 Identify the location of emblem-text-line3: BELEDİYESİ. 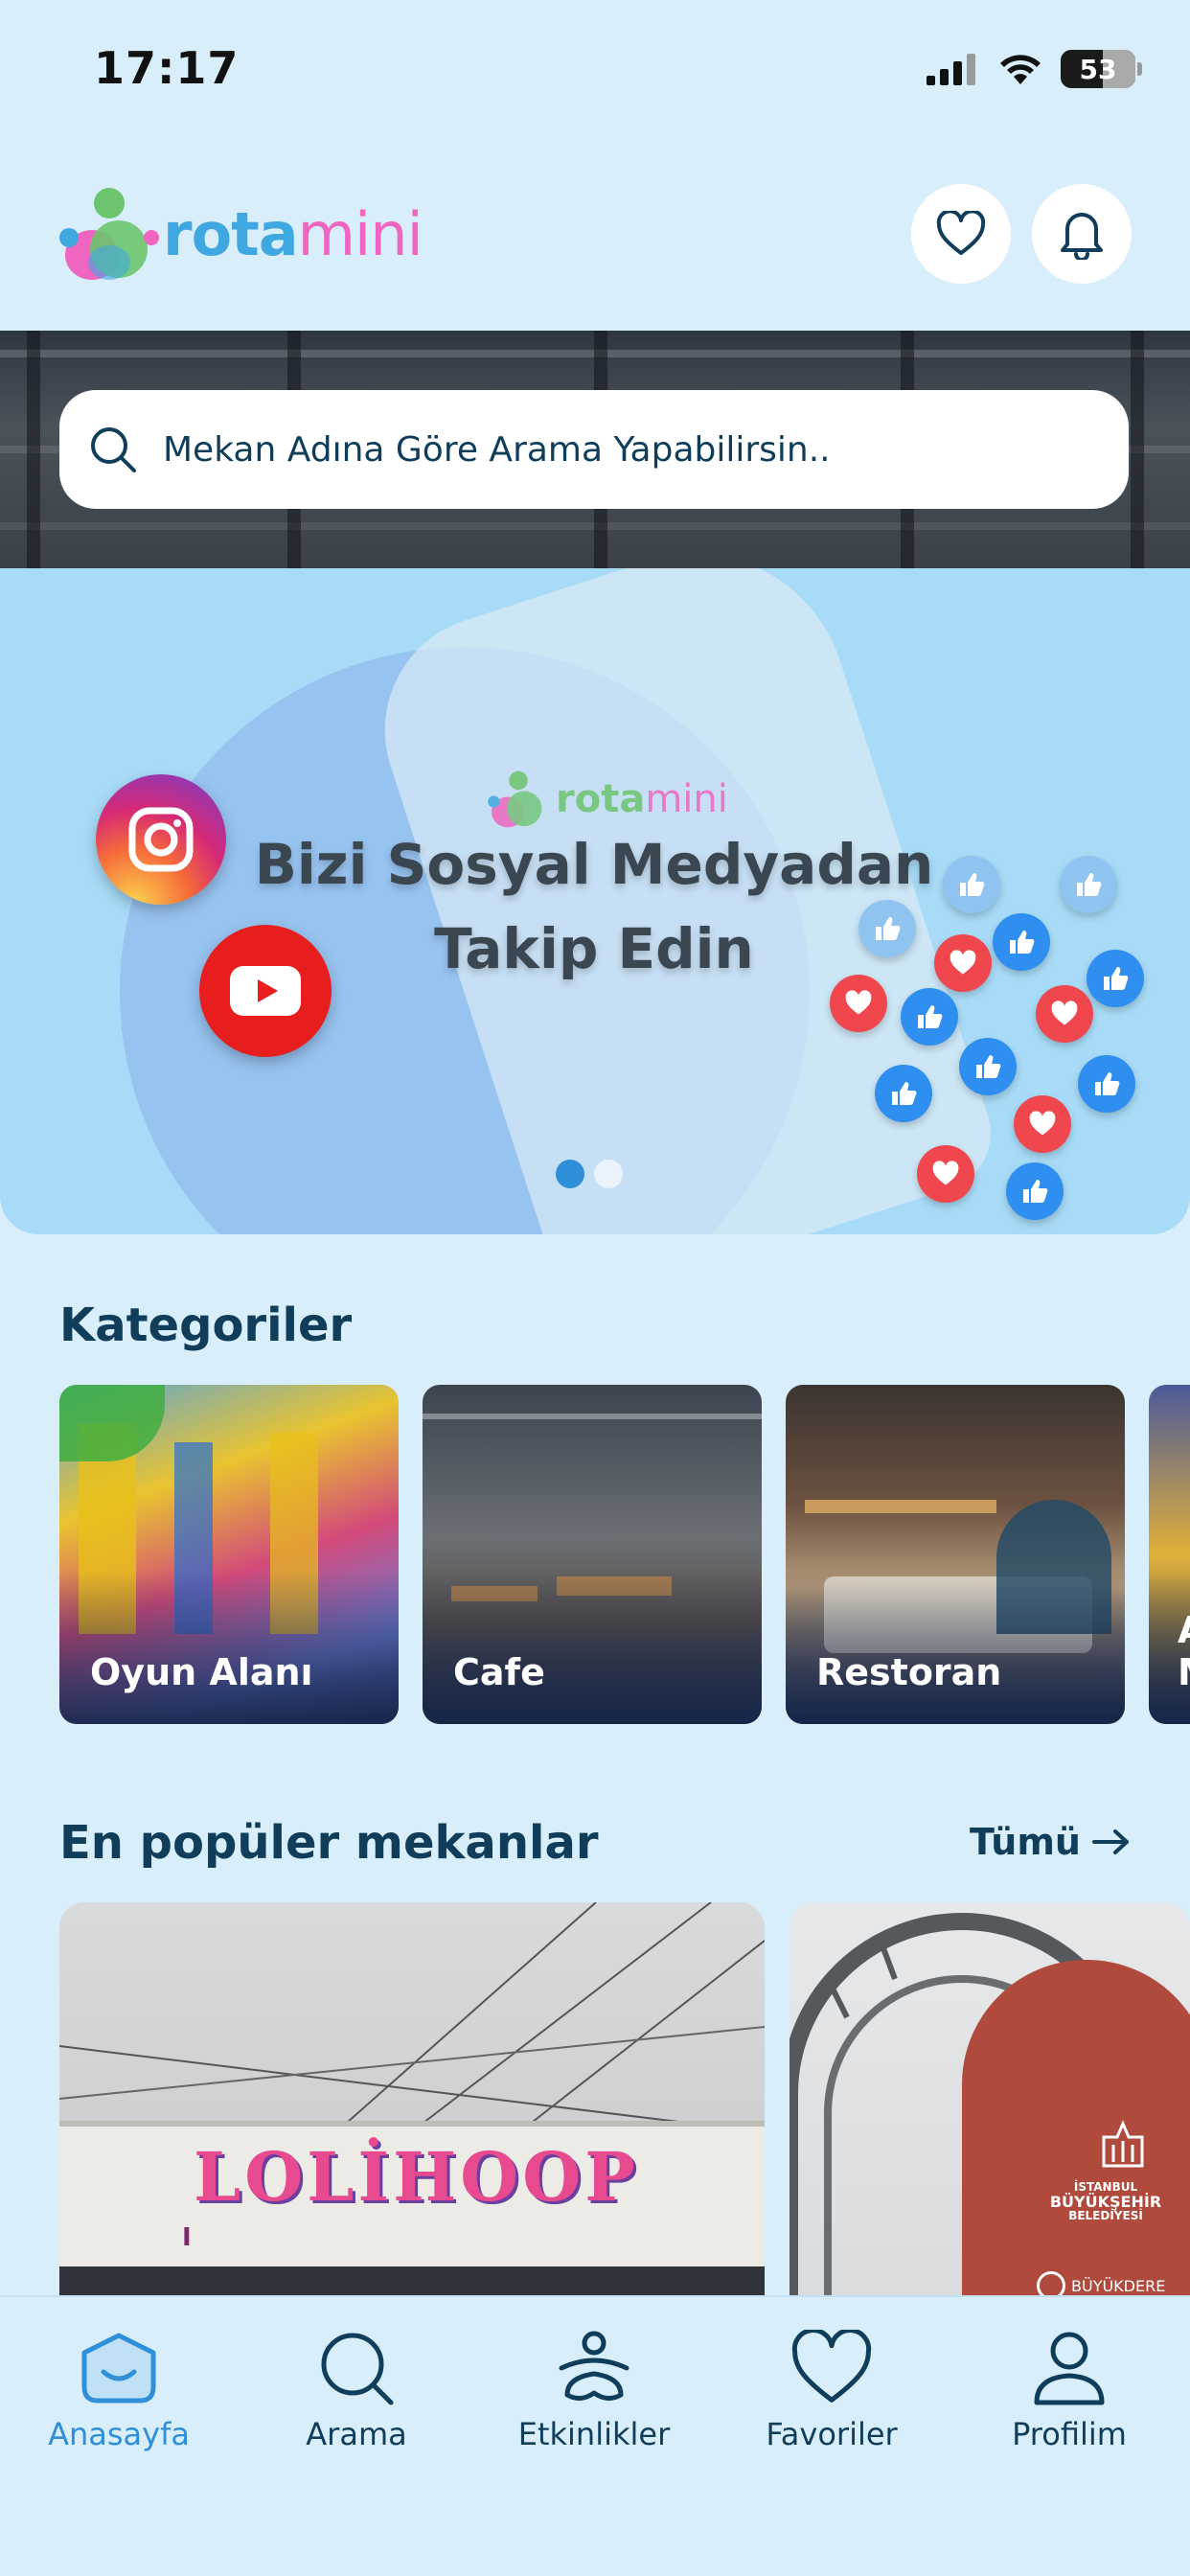
(1105, 2215).